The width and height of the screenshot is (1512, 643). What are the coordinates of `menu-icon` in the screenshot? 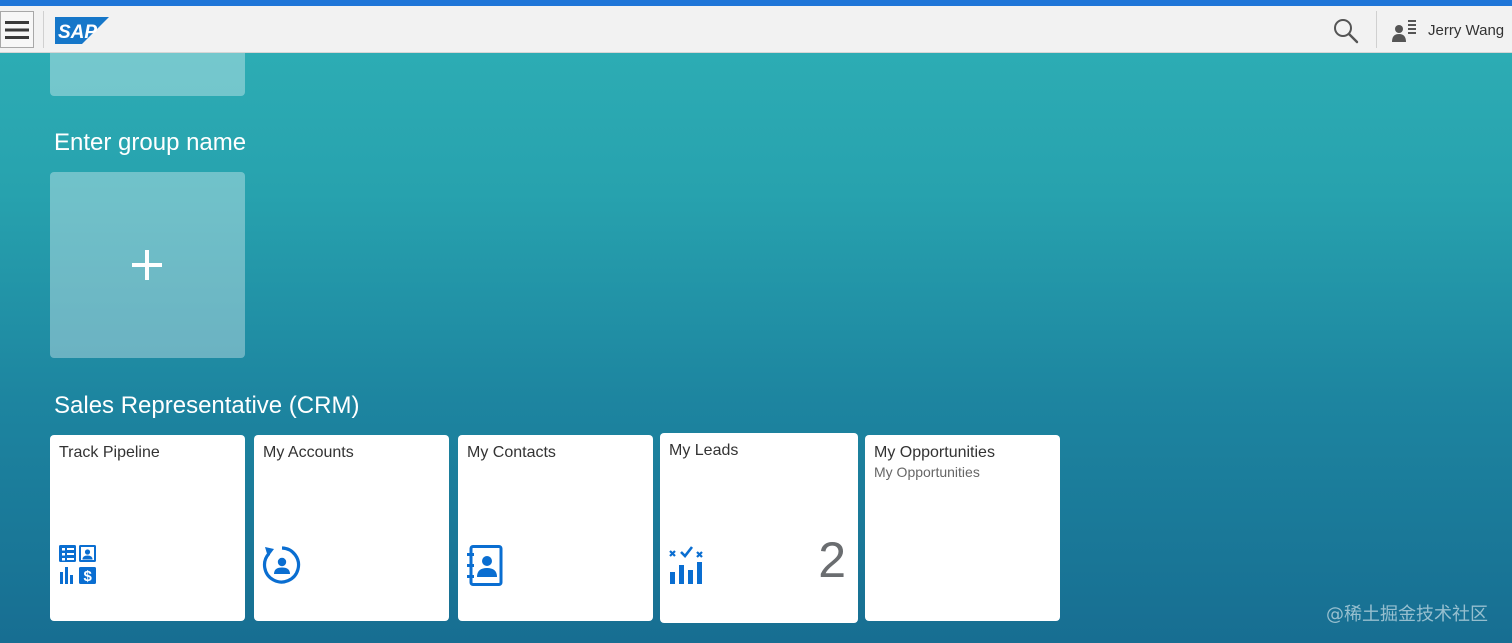 It's located at (17, 30).